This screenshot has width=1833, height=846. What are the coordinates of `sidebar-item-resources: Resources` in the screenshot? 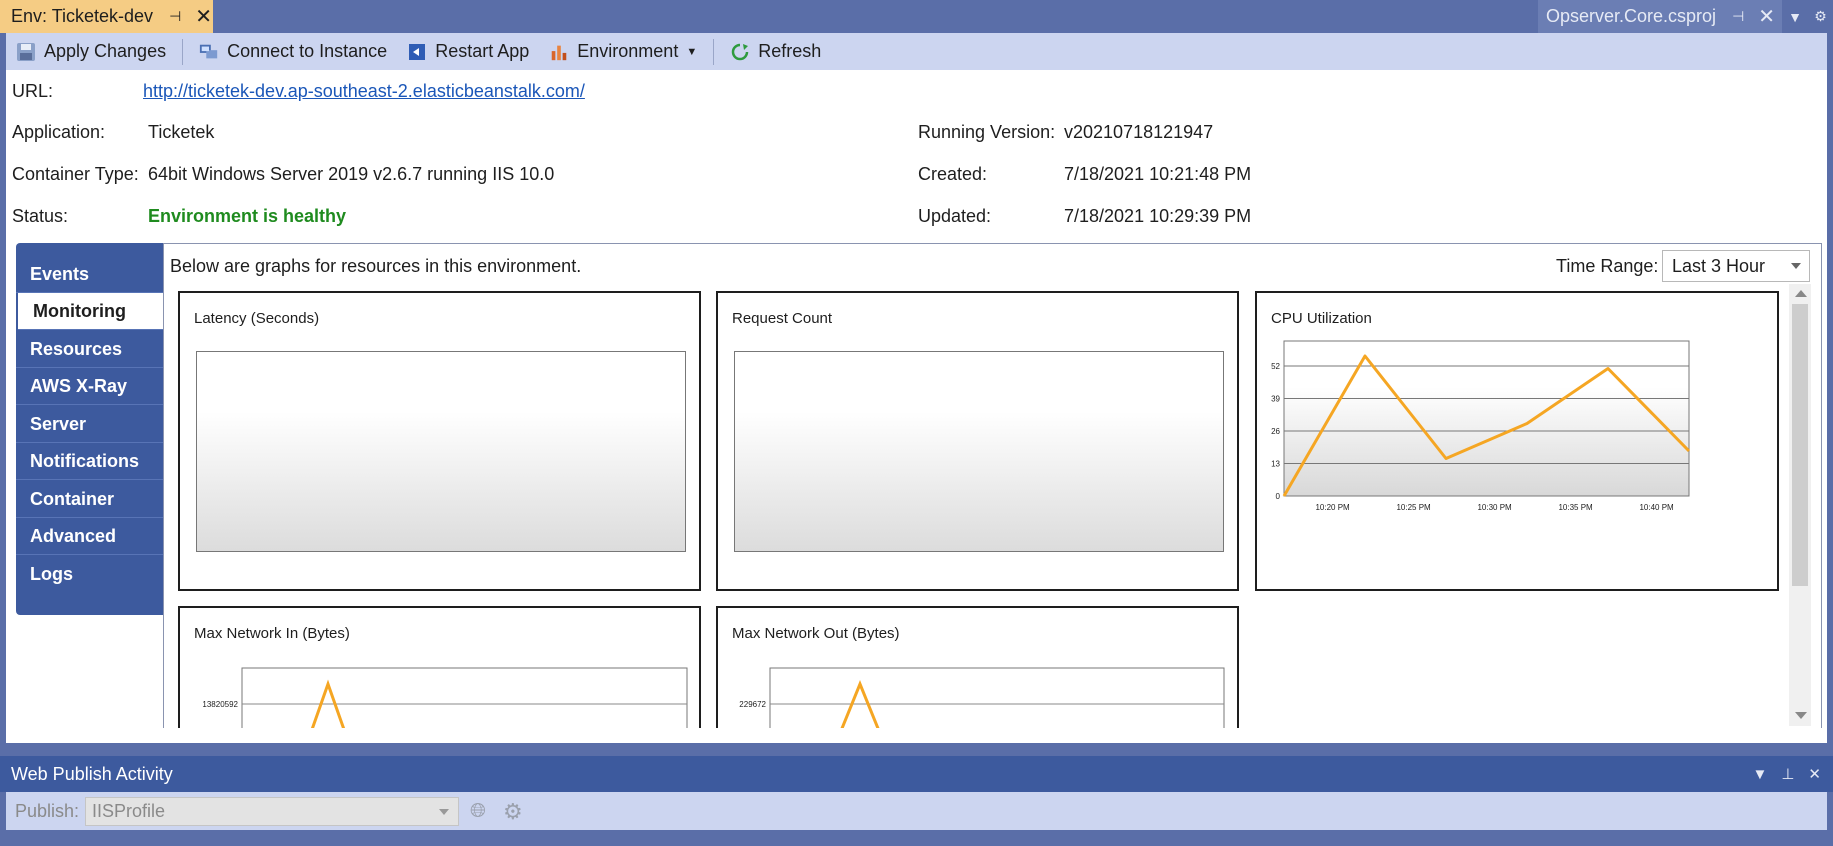 It's located at (89, 349).